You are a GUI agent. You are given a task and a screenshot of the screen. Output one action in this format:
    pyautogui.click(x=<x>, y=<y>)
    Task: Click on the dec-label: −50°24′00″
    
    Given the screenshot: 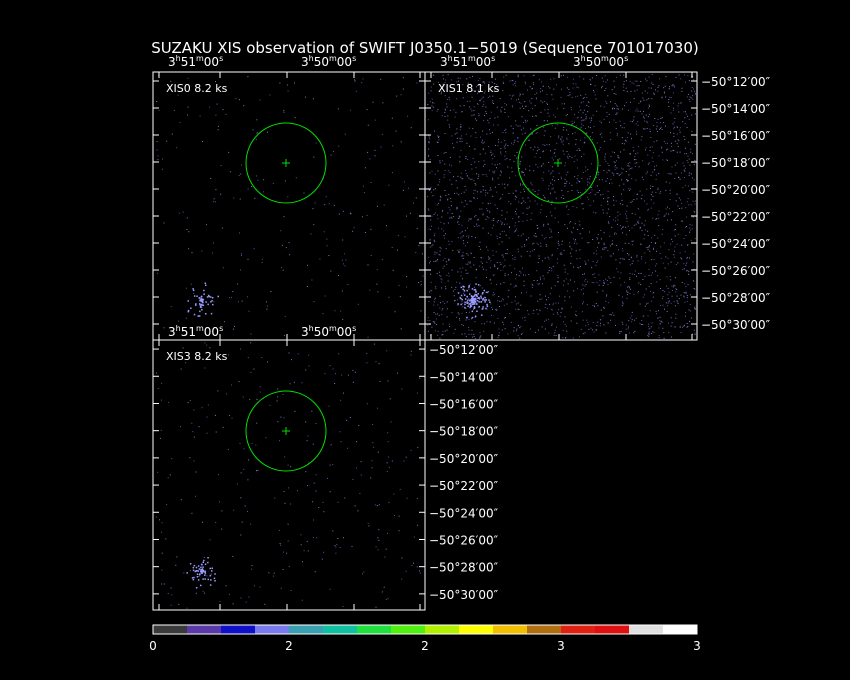 What is the action you would take?
    pyautogui.click(x=464, y=513)
    